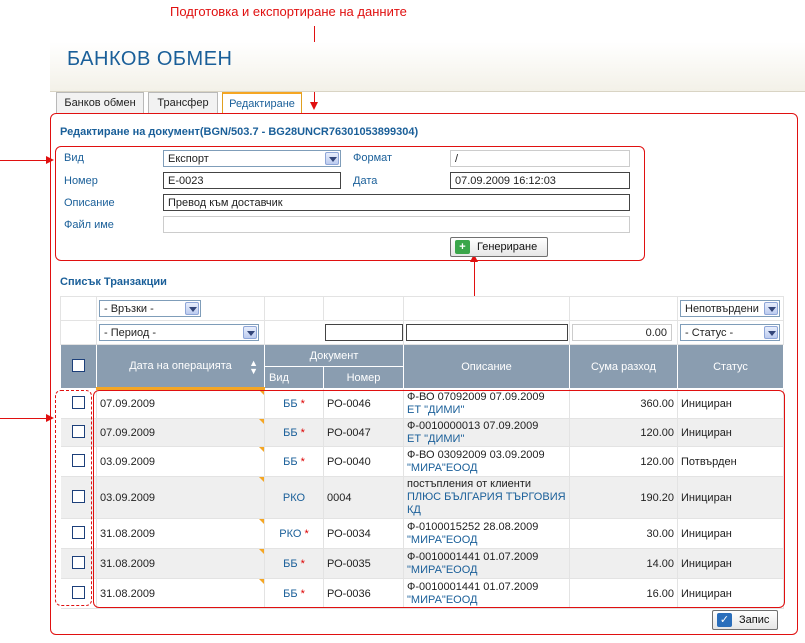 The height and width of the screenshot is (643, 805). Describe the element at coordinates (540, 158) in the screenshot. I see `format-field: /` at that location.